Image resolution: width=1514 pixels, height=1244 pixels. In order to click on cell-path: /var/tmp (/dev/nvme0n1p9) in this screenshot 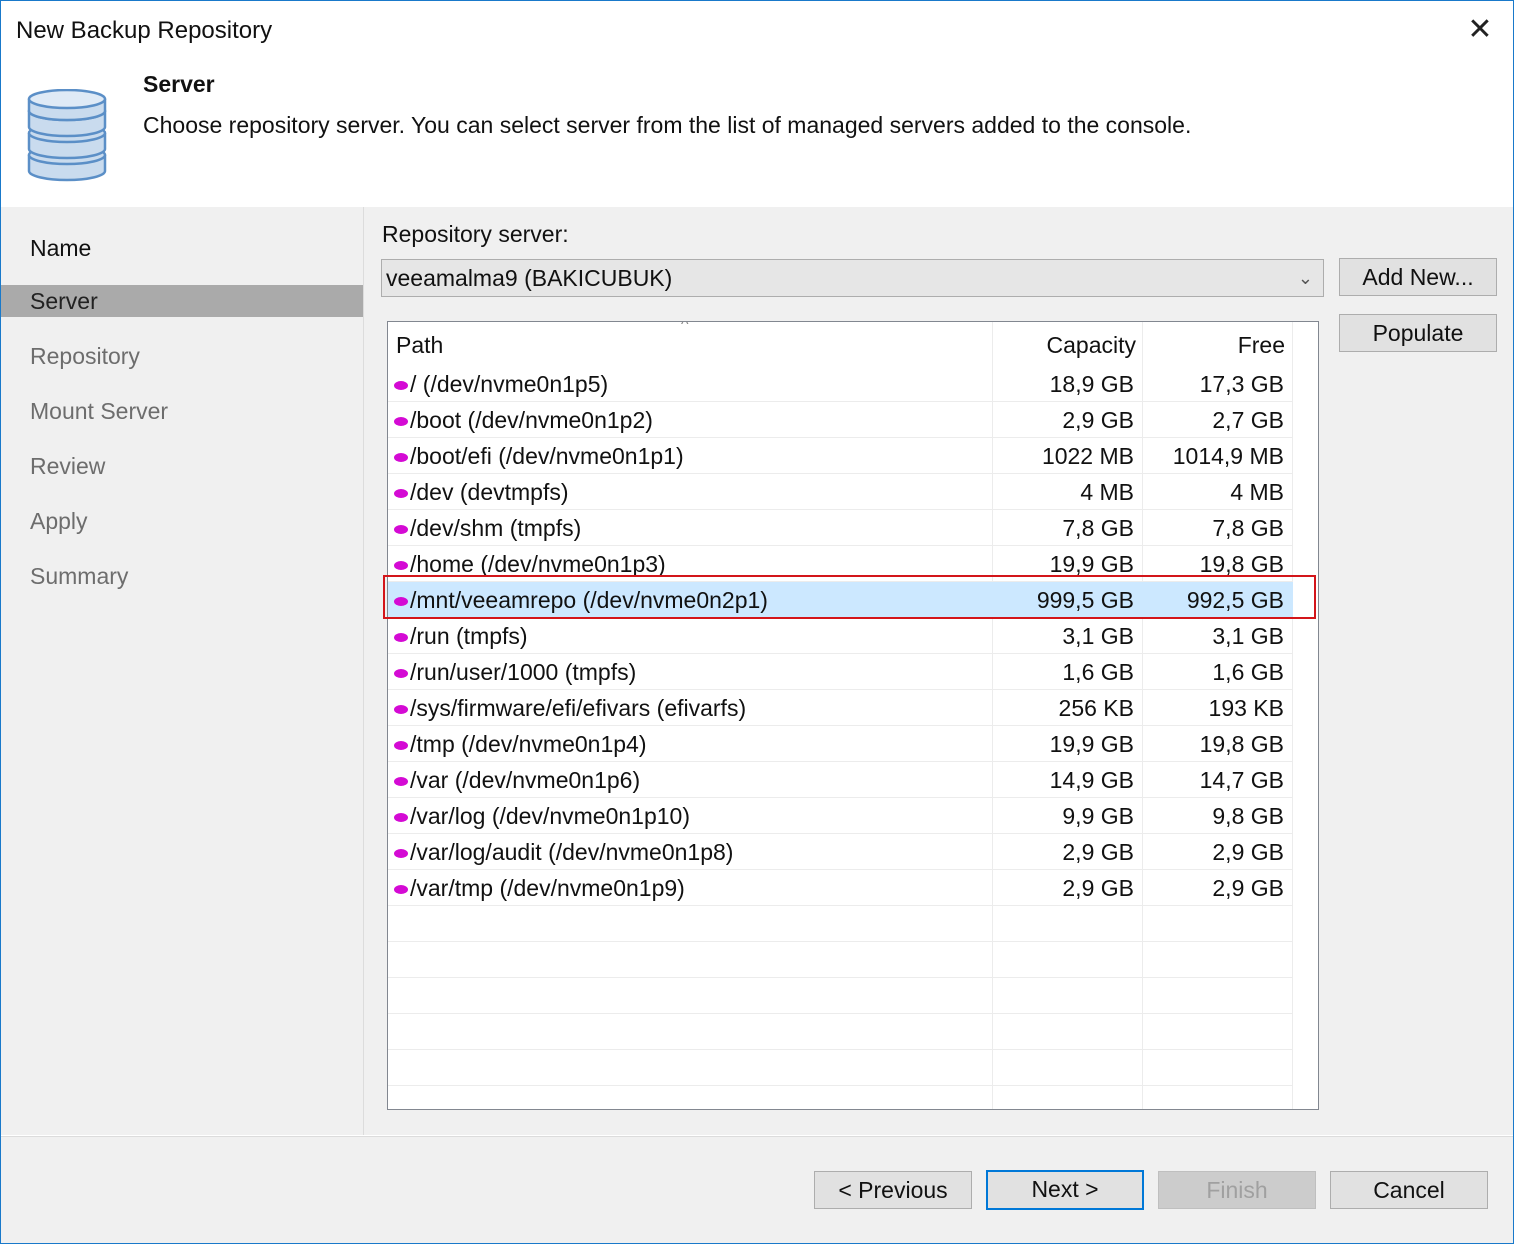, I will do `click(539, 888)`.